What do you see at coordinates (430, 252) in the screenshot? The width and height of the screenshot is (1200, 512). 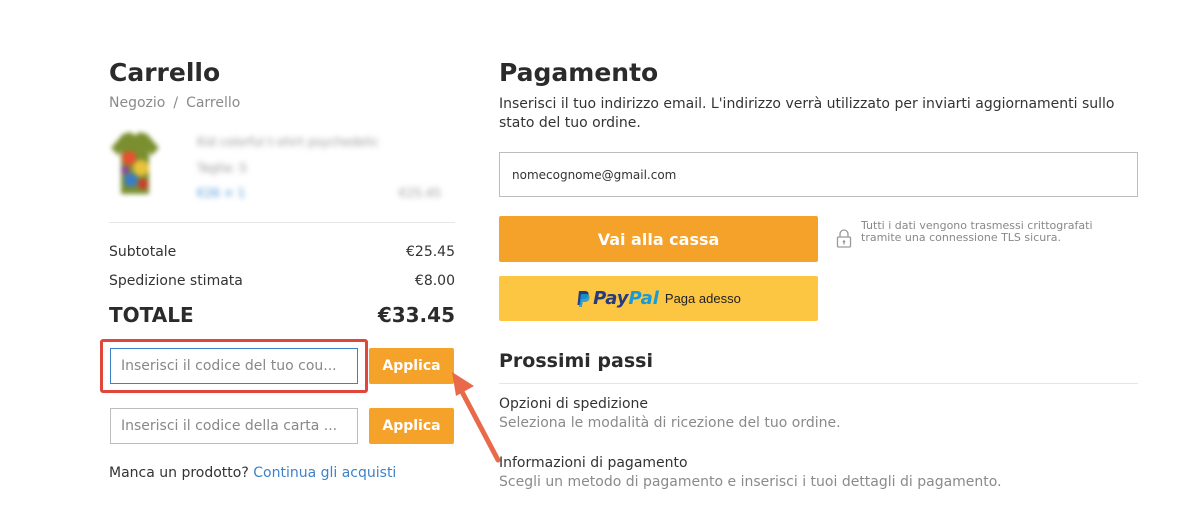 I see `subtotal-value: €25.45` at bounding box center [430, 252].